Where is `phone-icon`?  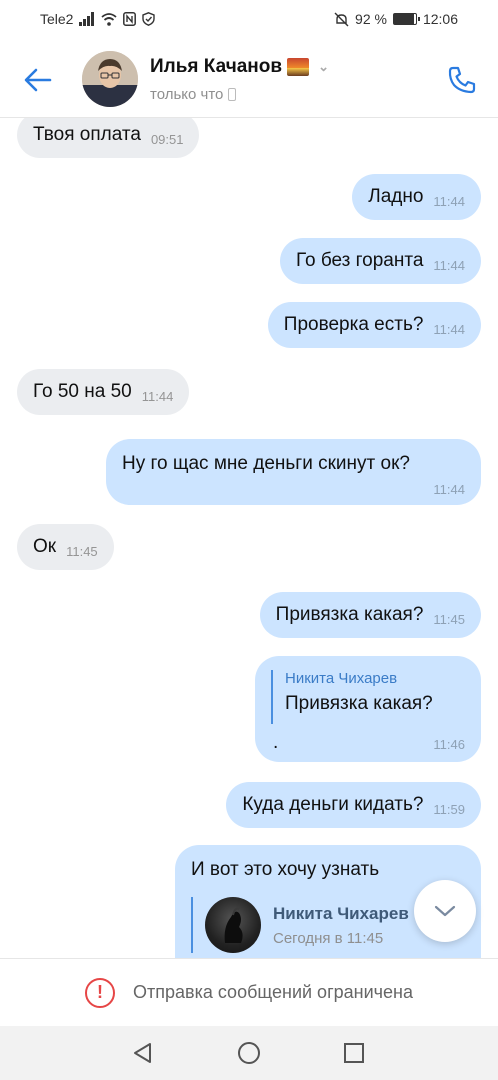 phone-icon is located at coordinates (462, 80).